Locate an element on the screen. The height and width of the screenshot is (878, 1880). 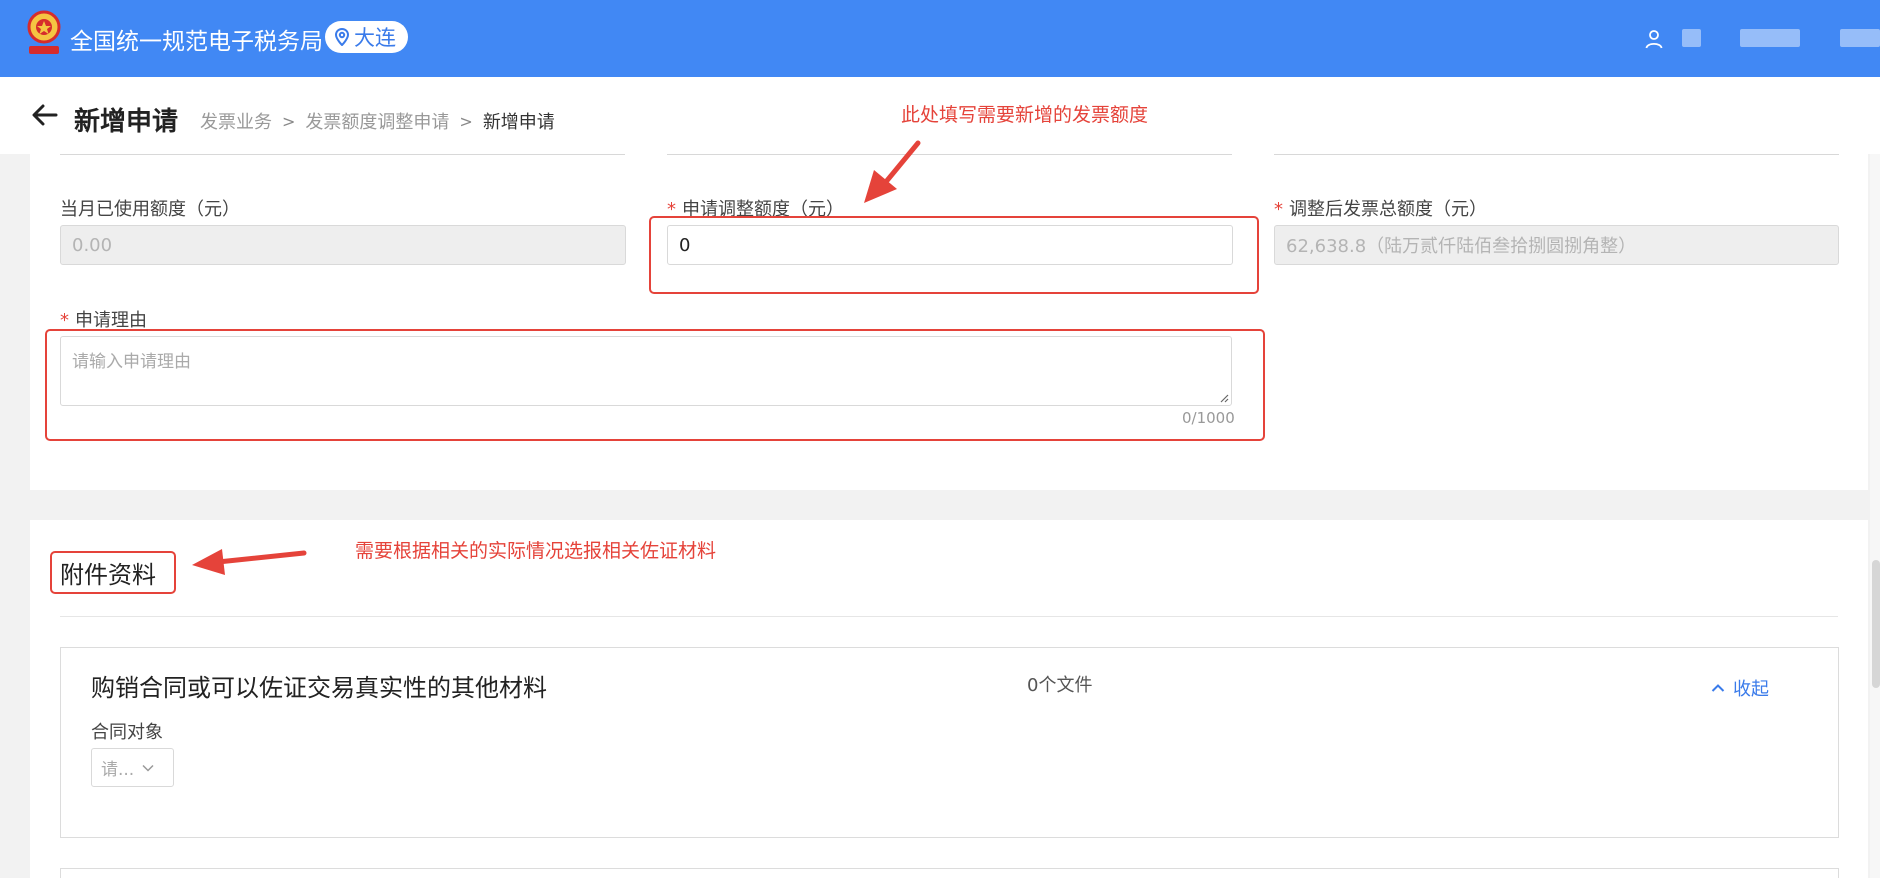
contract-party-label: 合同对象 is located at coordinates (127, 732).